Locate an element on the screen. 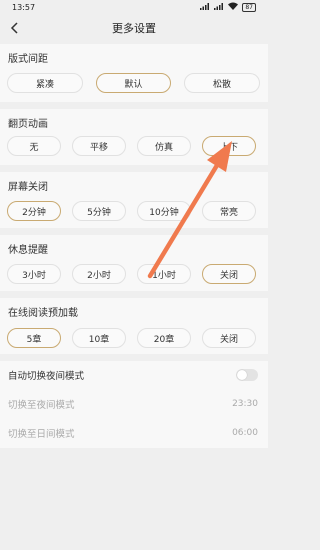 The width and height of the screenshot is (320, 550). section-title: 休息提醒 is located at coordinates (28, 250).